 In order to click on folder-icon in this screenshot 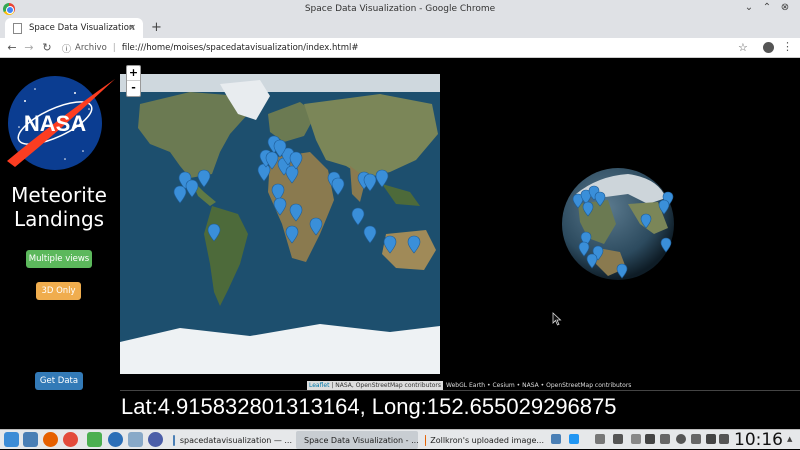, I will do `click(174, 440)`.